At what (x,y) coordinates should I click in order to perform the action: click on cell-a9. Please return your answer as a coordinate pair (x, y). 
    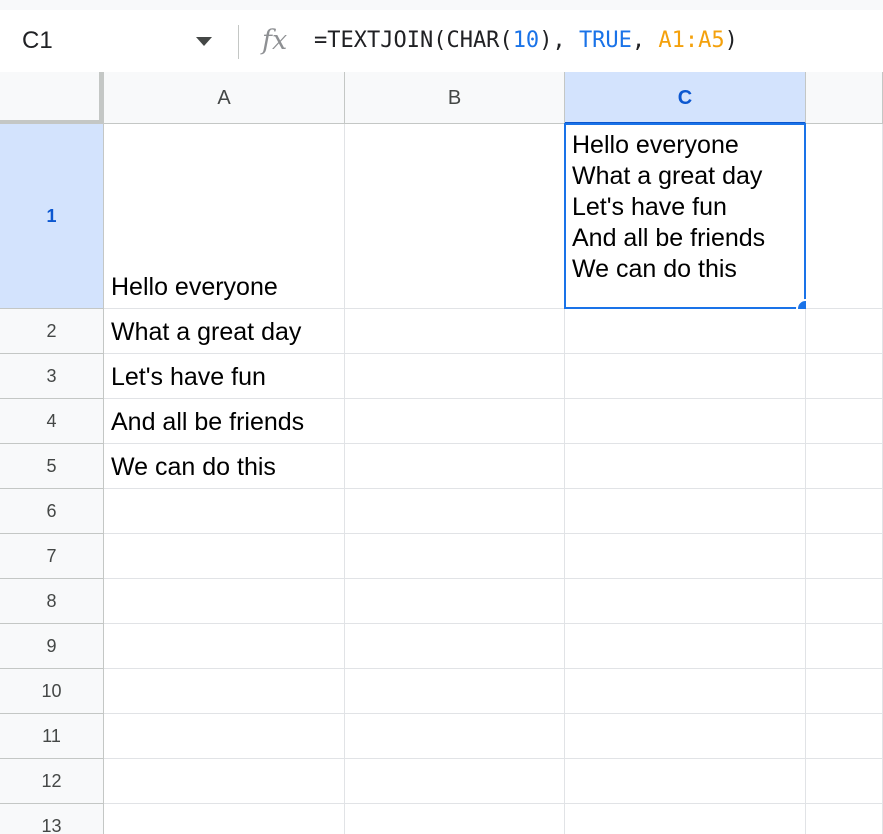
    Looking at the image, I should click on (224, 646).